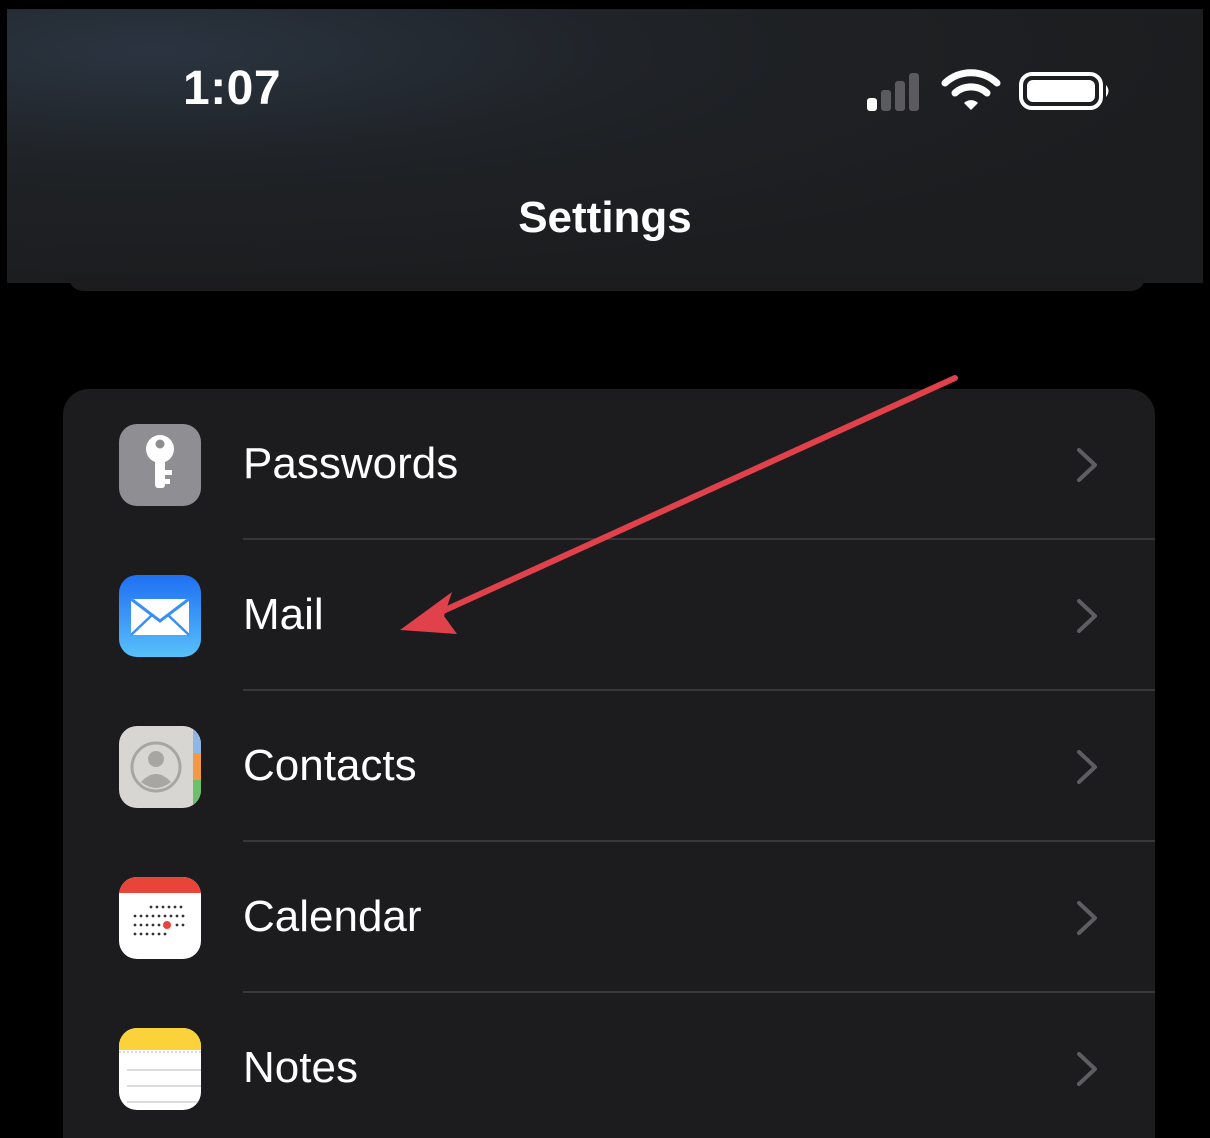 The height and width of the screenshot is (1138, 1210). What do you see at coordinates (283, 614) in the screenshot?
I see `settings-row-label: Mail` at bounding box center [283, 614].